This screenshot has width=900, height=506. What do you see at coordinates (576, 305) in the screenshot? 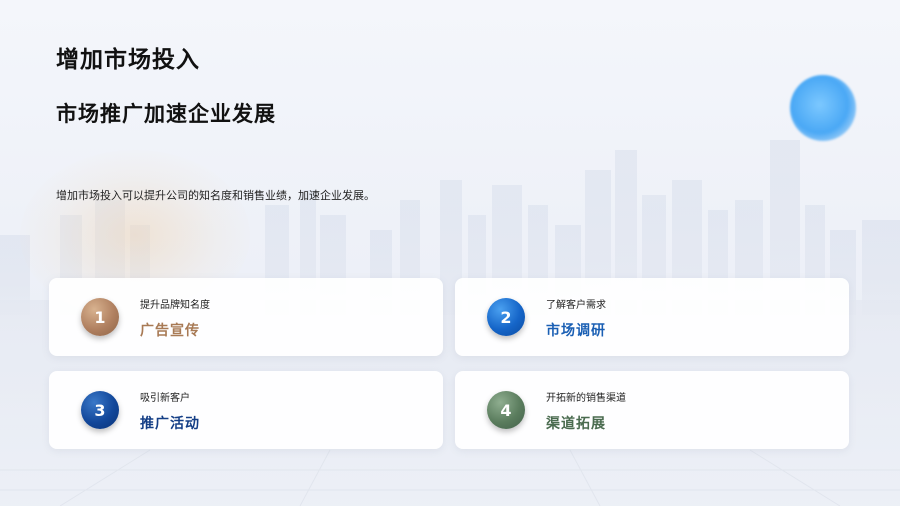
I see `card-label: 了解客户需求` at bounding box center [576, 305].